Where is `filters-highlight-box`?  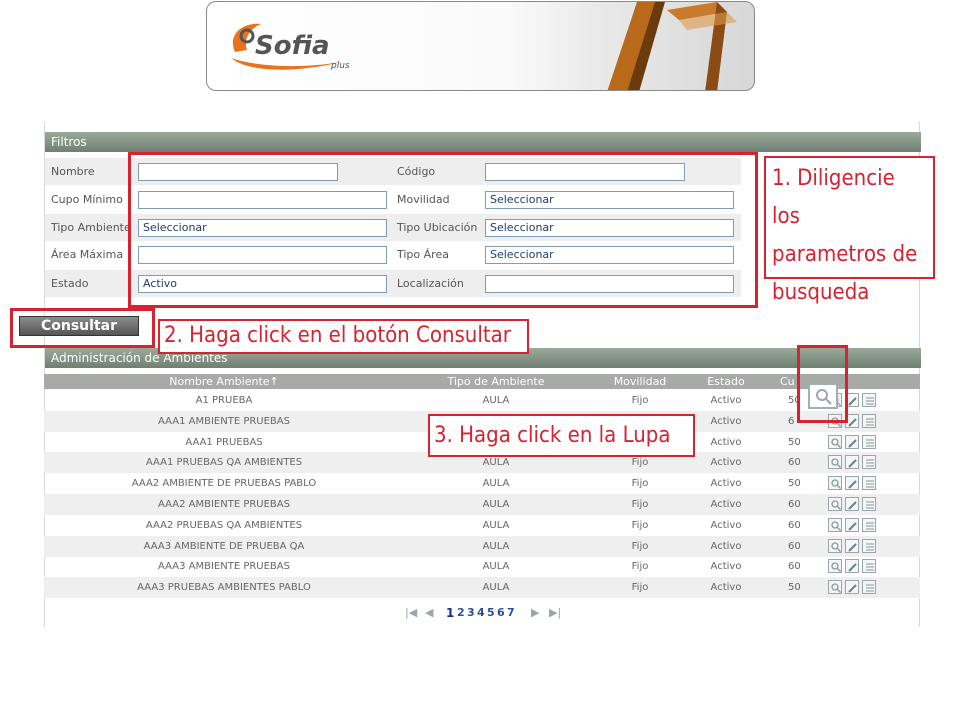 filters-highlight-box is located at coordinates (443, 230).